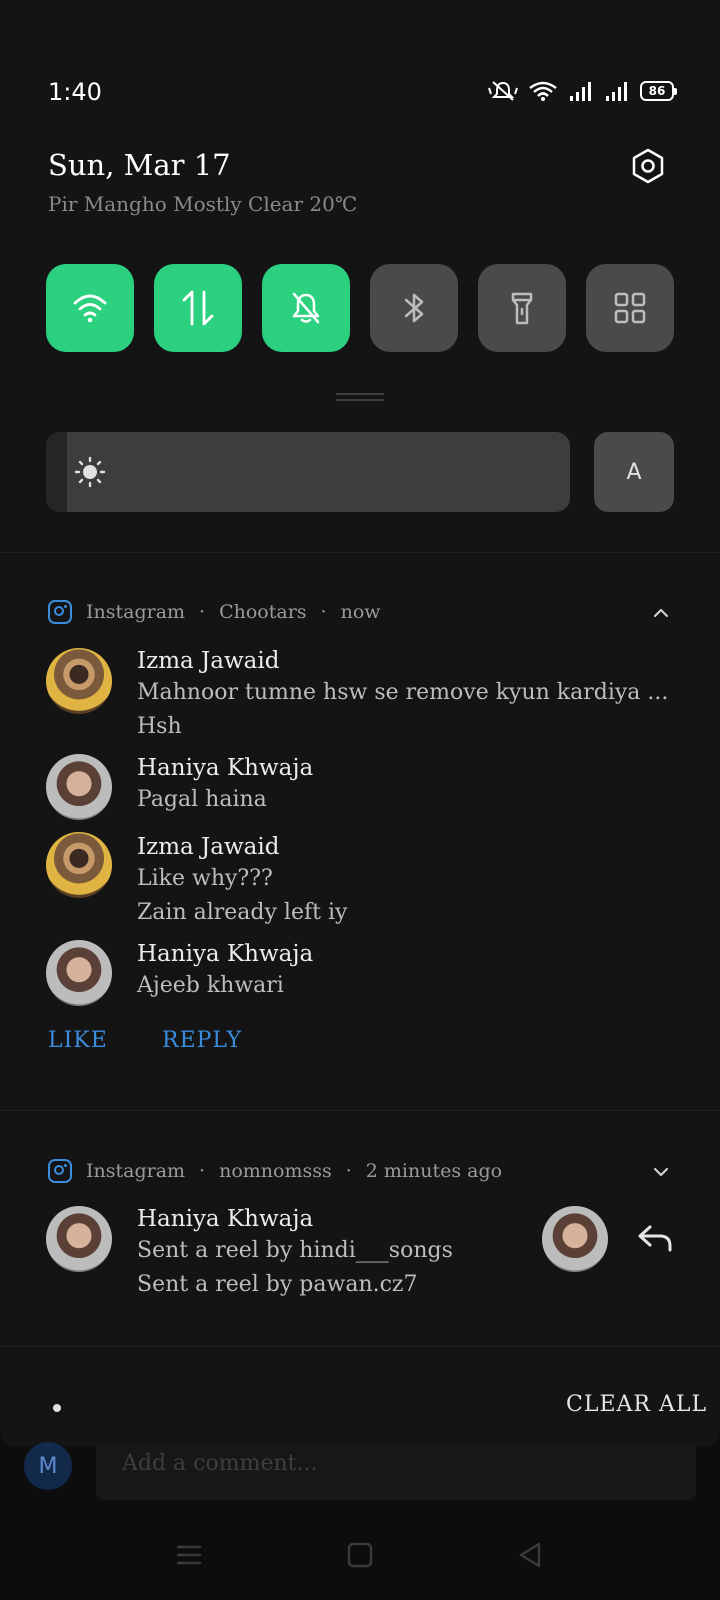  What do you see at coordinates (658, 91) in the screenshot?
I see `battery-icon: 86` at bounding box center [658, 91].